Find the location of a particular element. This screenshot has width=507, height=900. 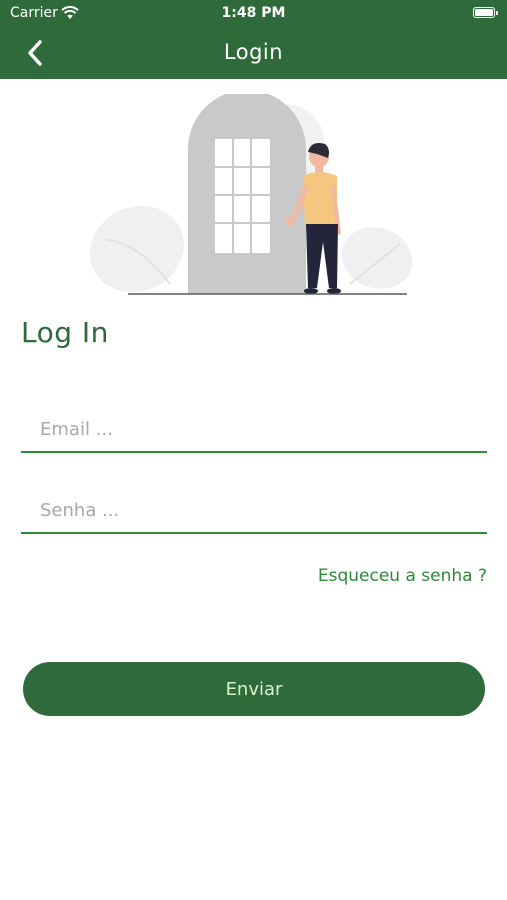

status-time: 1:48 PM is located at coordinates (253, 13).